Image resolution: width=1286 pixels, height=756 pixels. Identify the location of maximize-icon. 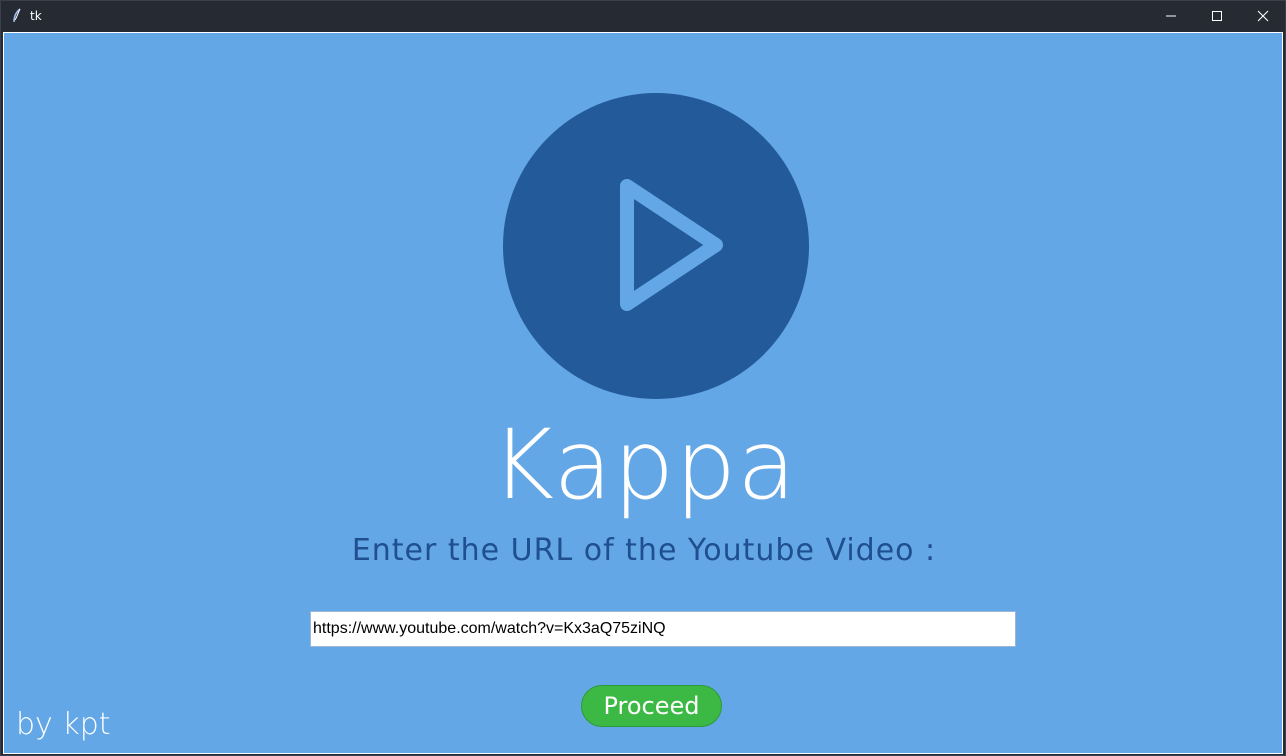
(1217, 16).